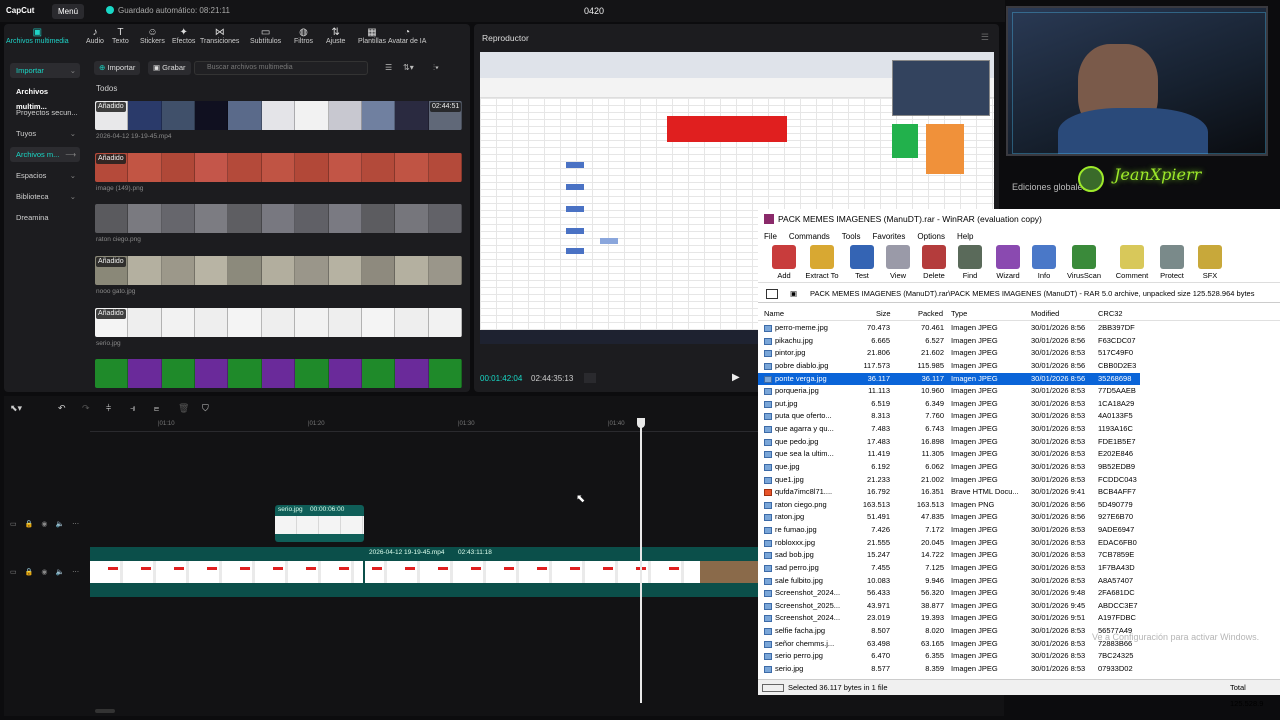  Describe the element at coordinates (68, 11) in the screenshot. I see `menu-button: Menú` at that location.